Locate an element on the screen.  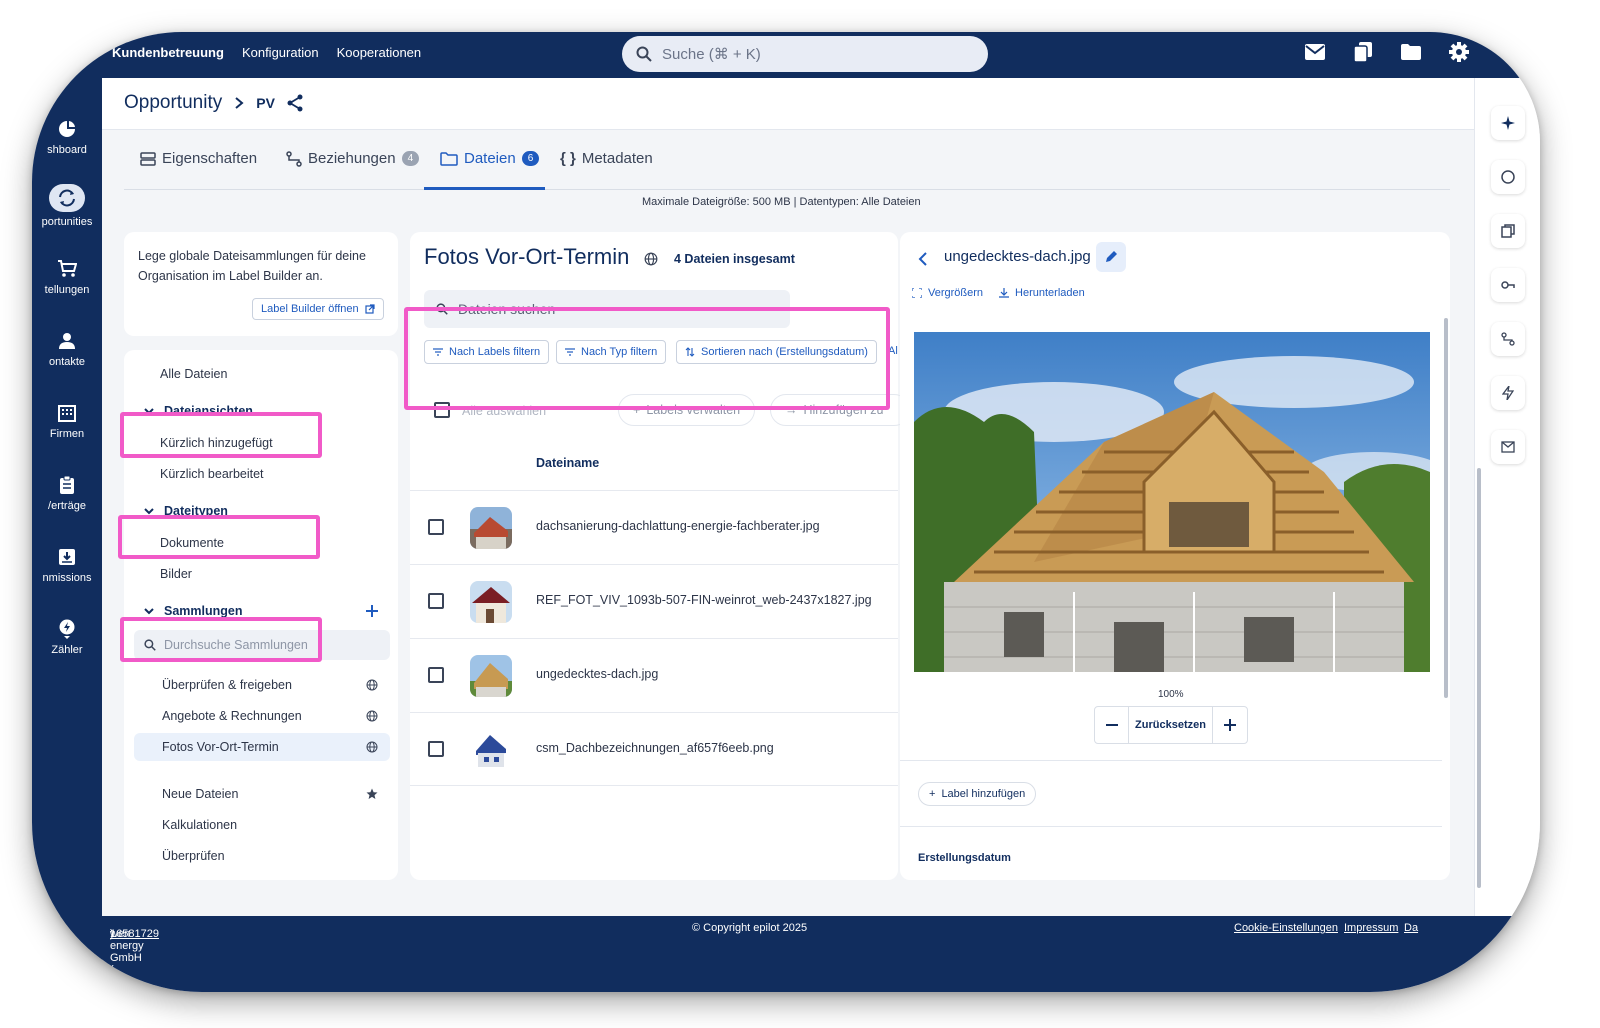
sidebar-item-submissions: nmissions is located at coordinates (67, 565).